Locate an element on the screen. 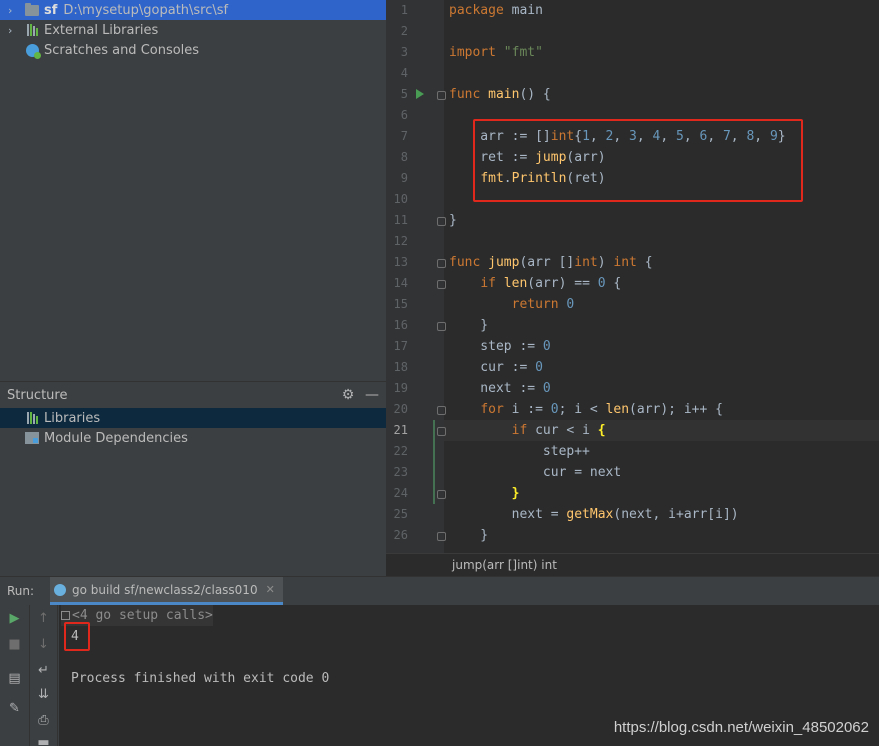 This screenshot has width=879, height=746. finish-message: Process finished with exit code 0 is located at coordinates (200, 678).